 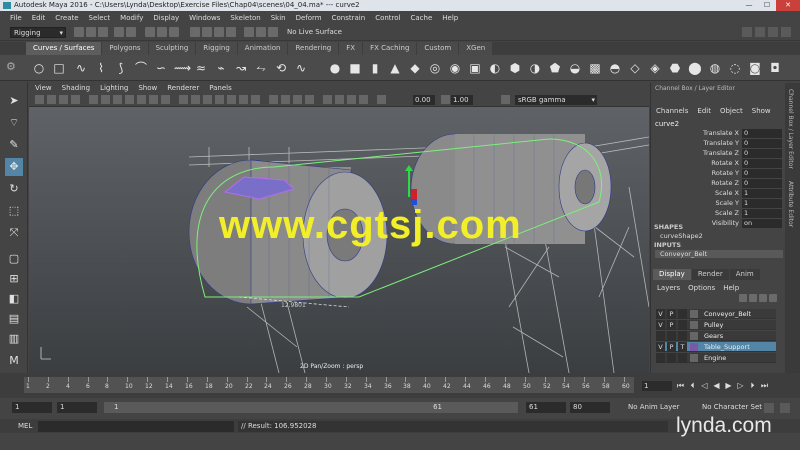 I want to click on command-language-label: MEL, so click(x=25, y=426).